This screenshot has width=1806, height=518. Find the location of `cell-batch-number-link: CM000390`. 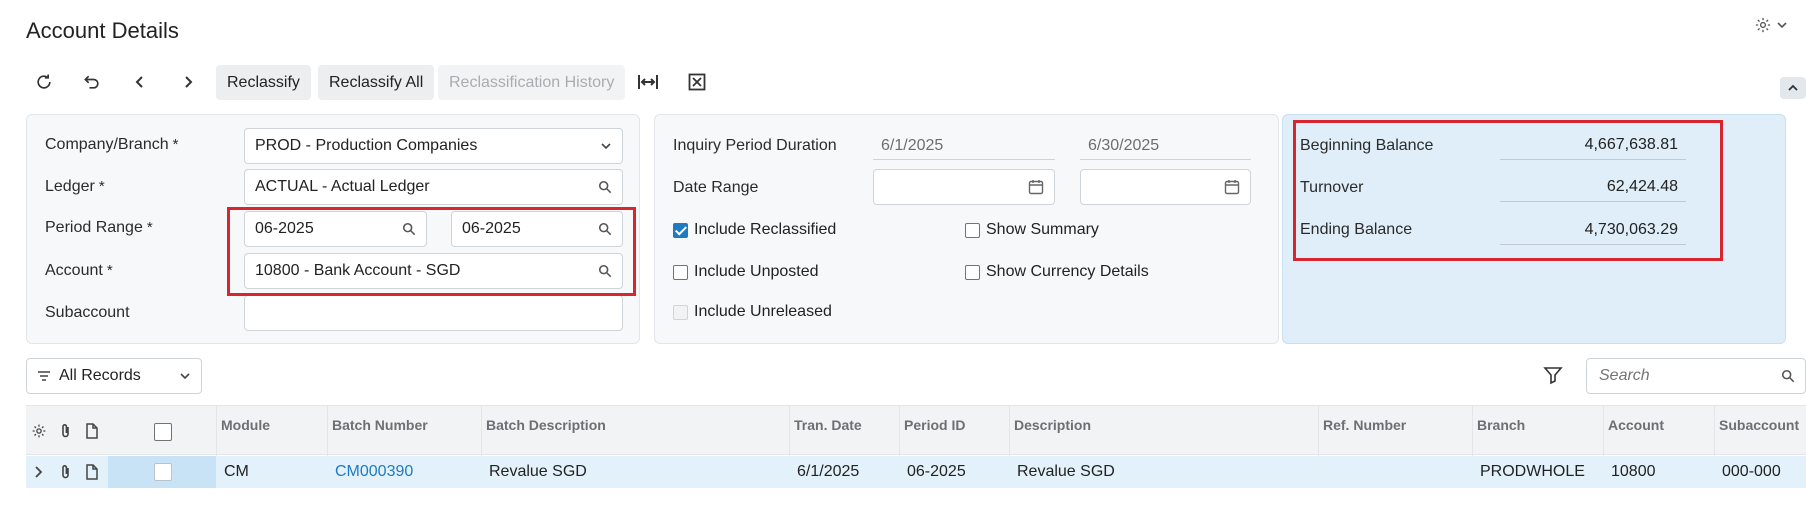

cell-batch-number-link: CM000390 is located at coordinates (374, 472).